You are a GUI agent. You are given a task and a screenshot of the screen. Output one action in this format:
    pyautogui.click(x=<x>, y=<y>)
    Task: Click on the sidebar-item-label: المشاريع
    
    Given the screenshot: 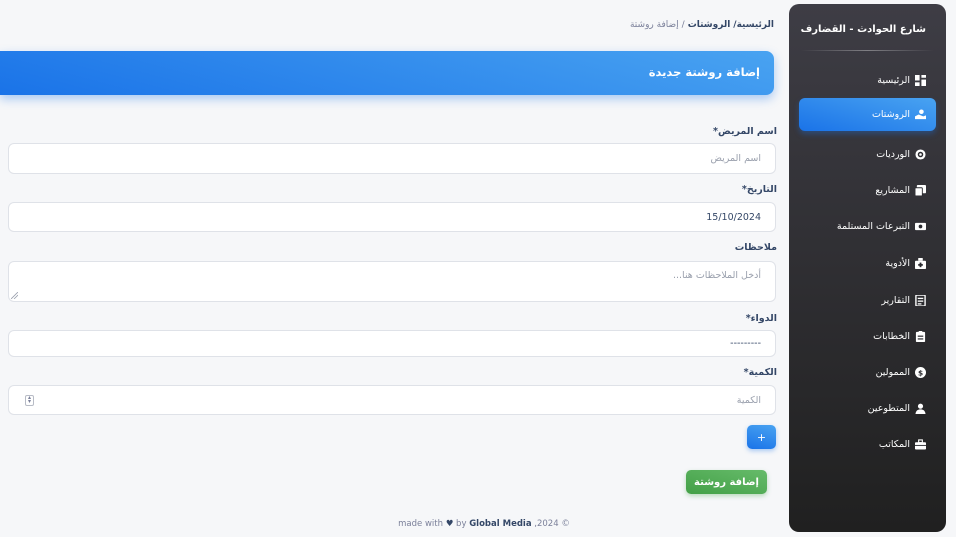 What is the action you would take?
    pyautogui.click(x=892, y=190)
    